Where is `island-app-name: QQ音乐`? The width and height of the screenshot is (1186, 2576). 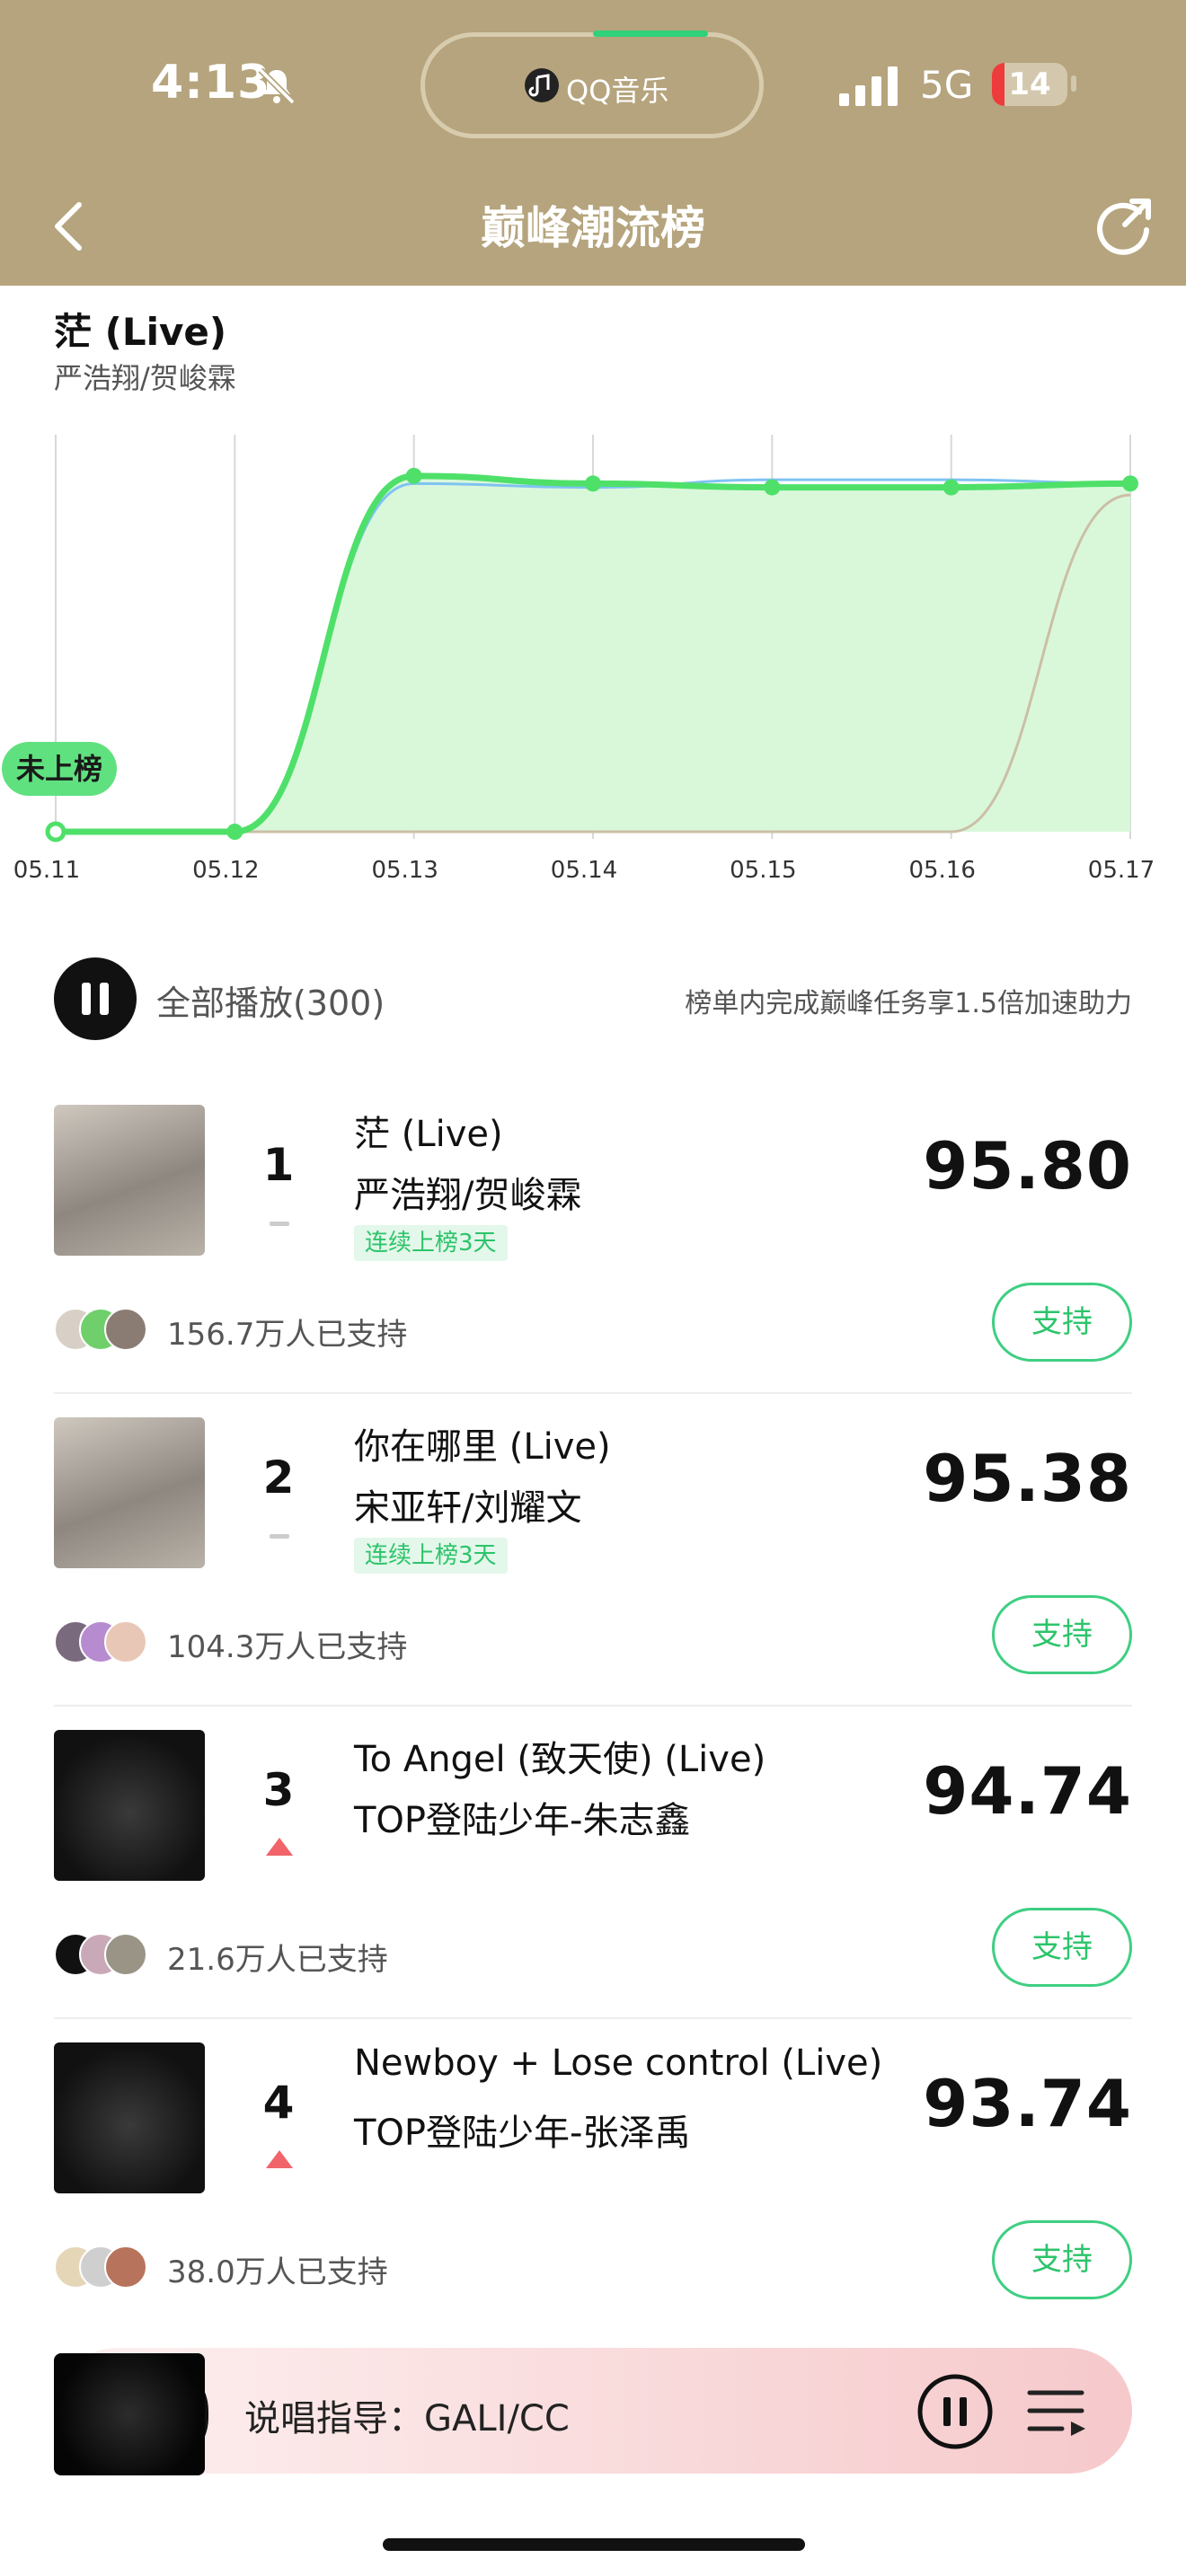 island-app-name: QQ音乐 is located at coordinates (617, 91).